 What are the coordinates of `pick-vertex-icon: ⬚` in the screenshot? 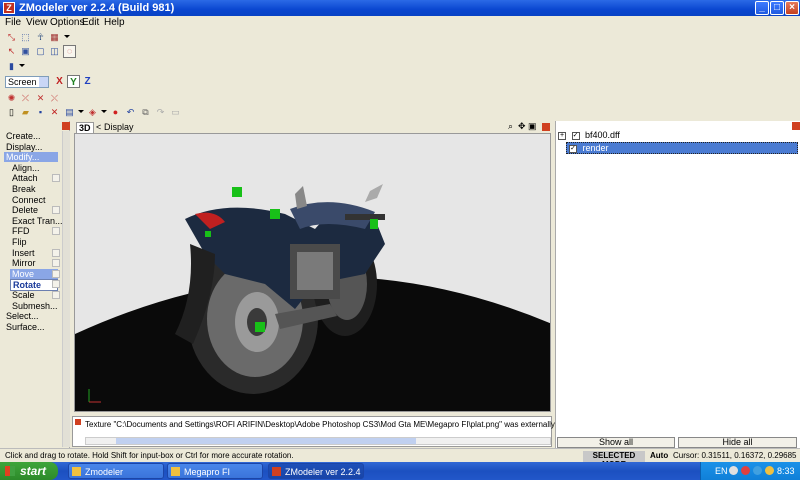 It's located at (25, 37).